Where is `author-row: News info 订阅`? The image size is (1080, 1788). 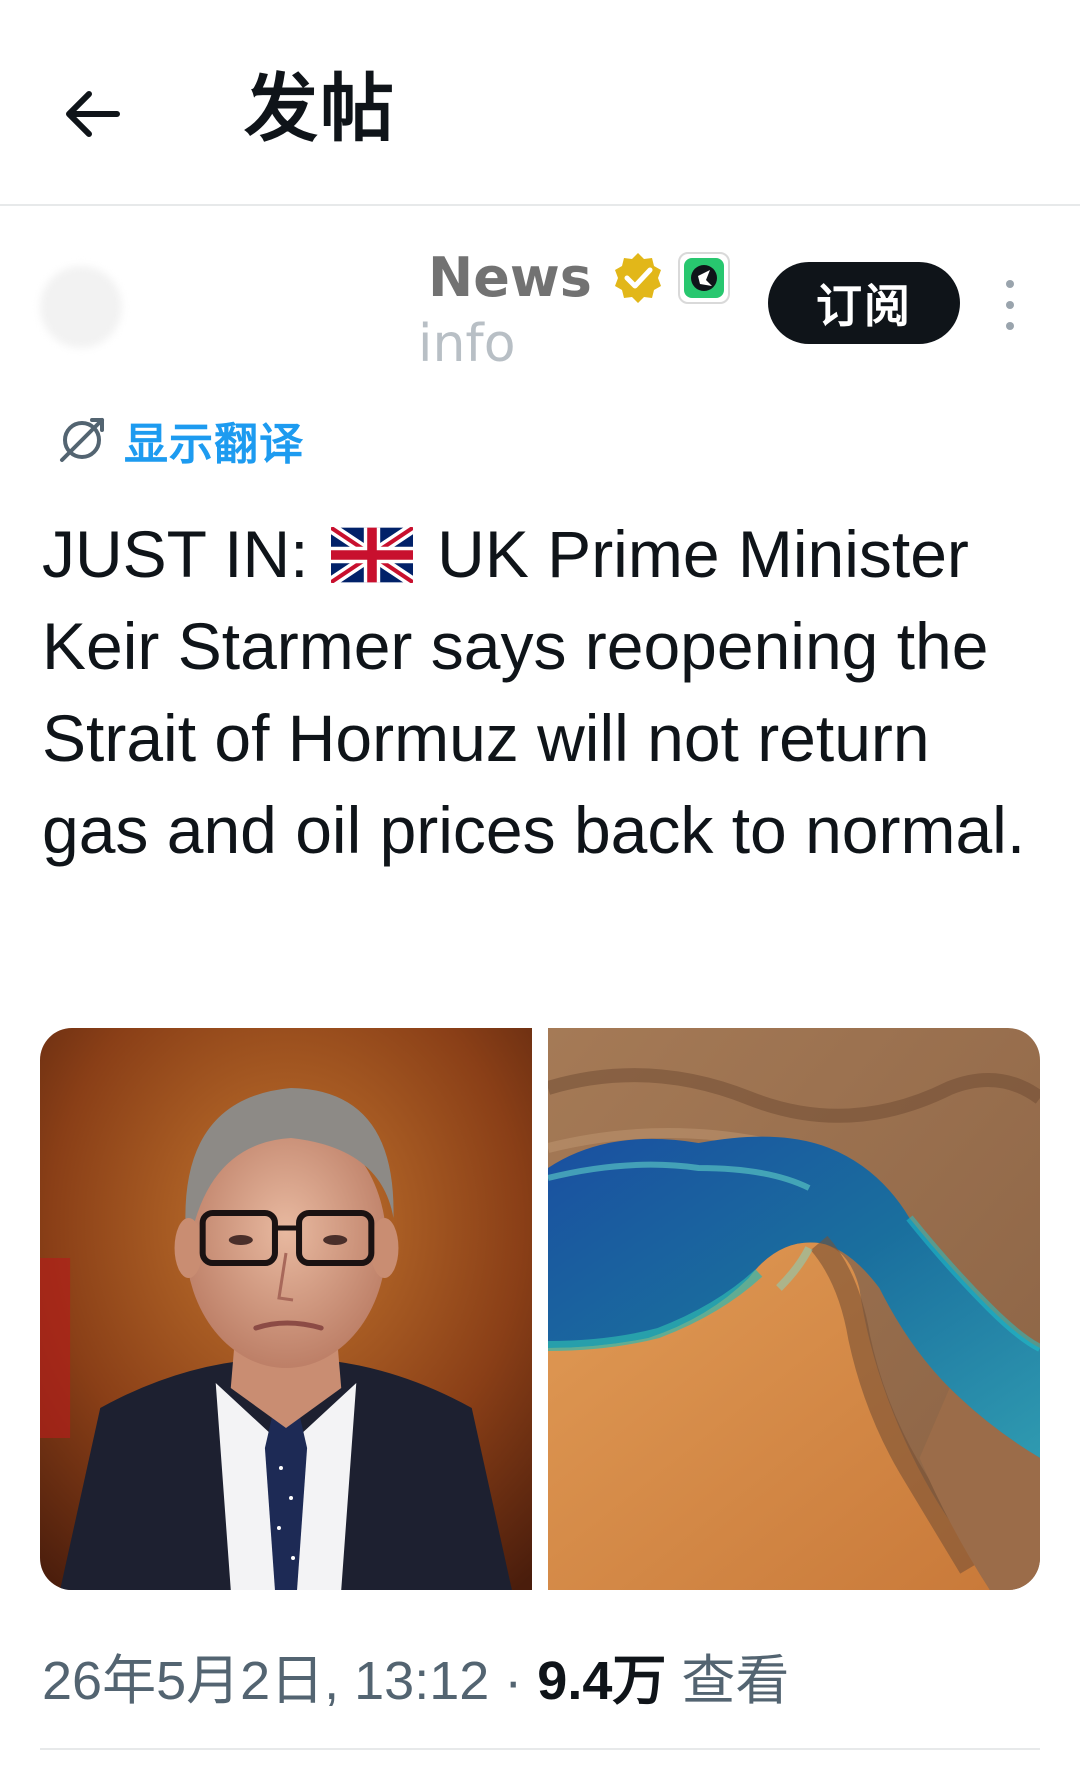
author-row: News info 订阅 is located at coordinates (540, 309).